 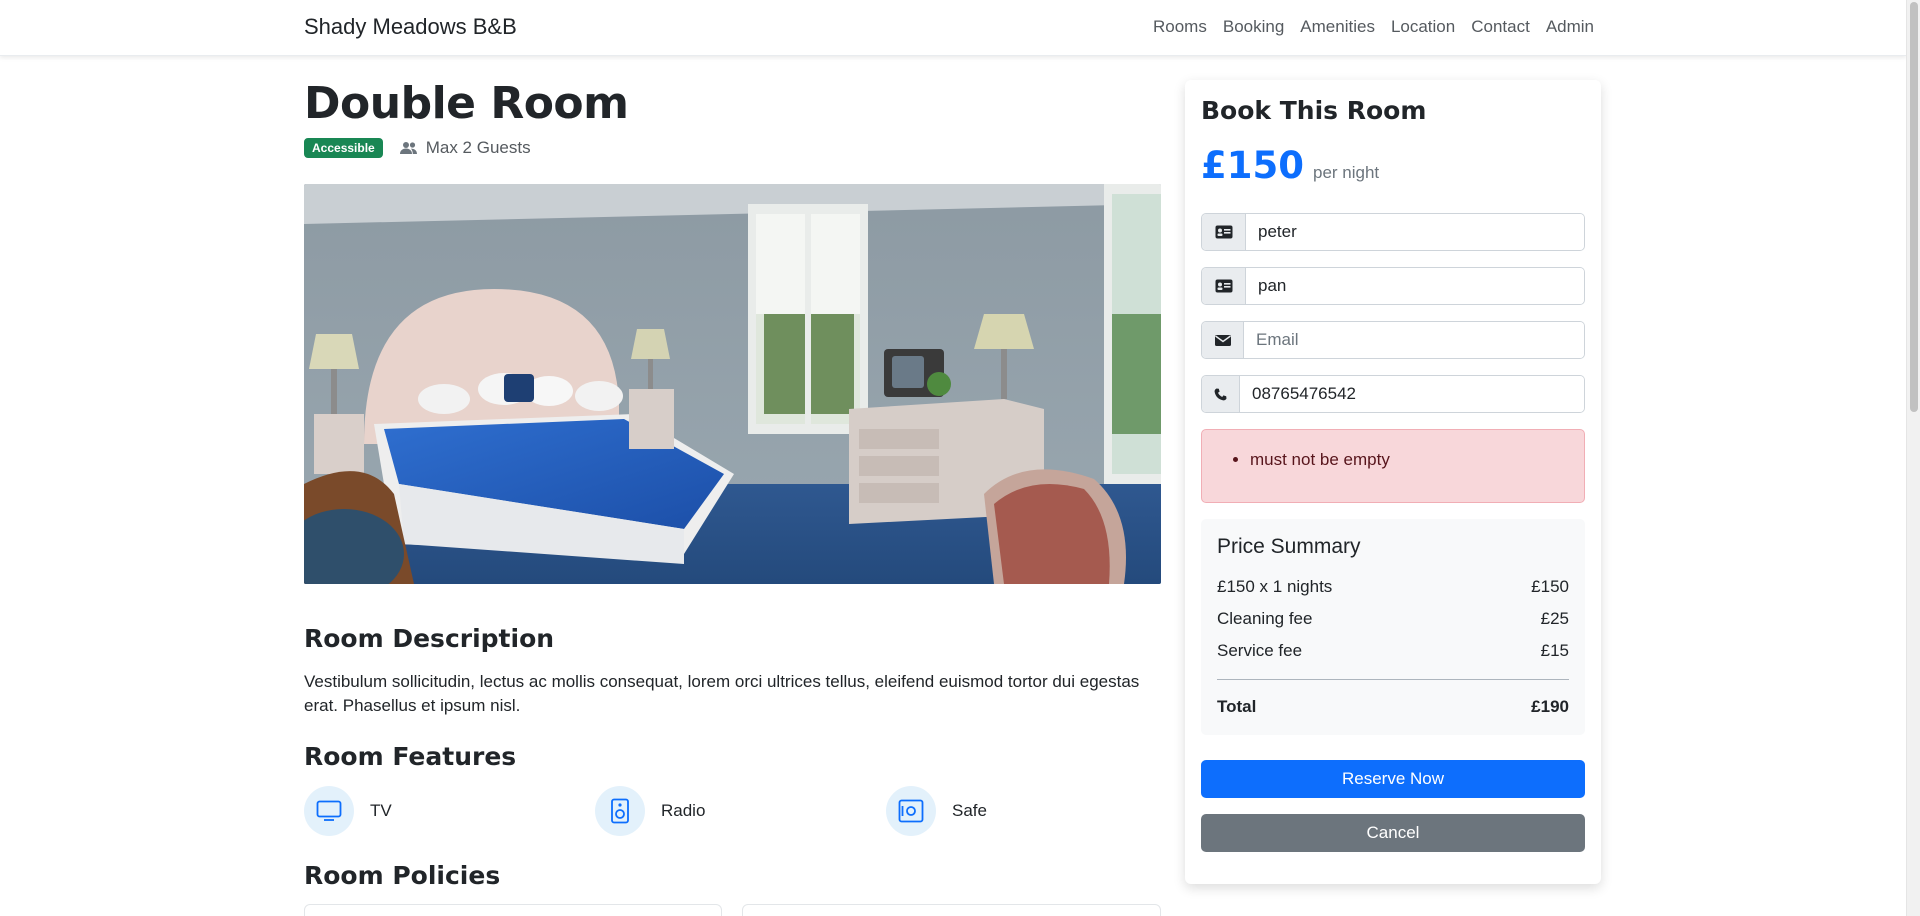 What do you see at coordinates (1415, 232) in the screenshot?
I see `firstname-input` at bounding box center [1415, 232].